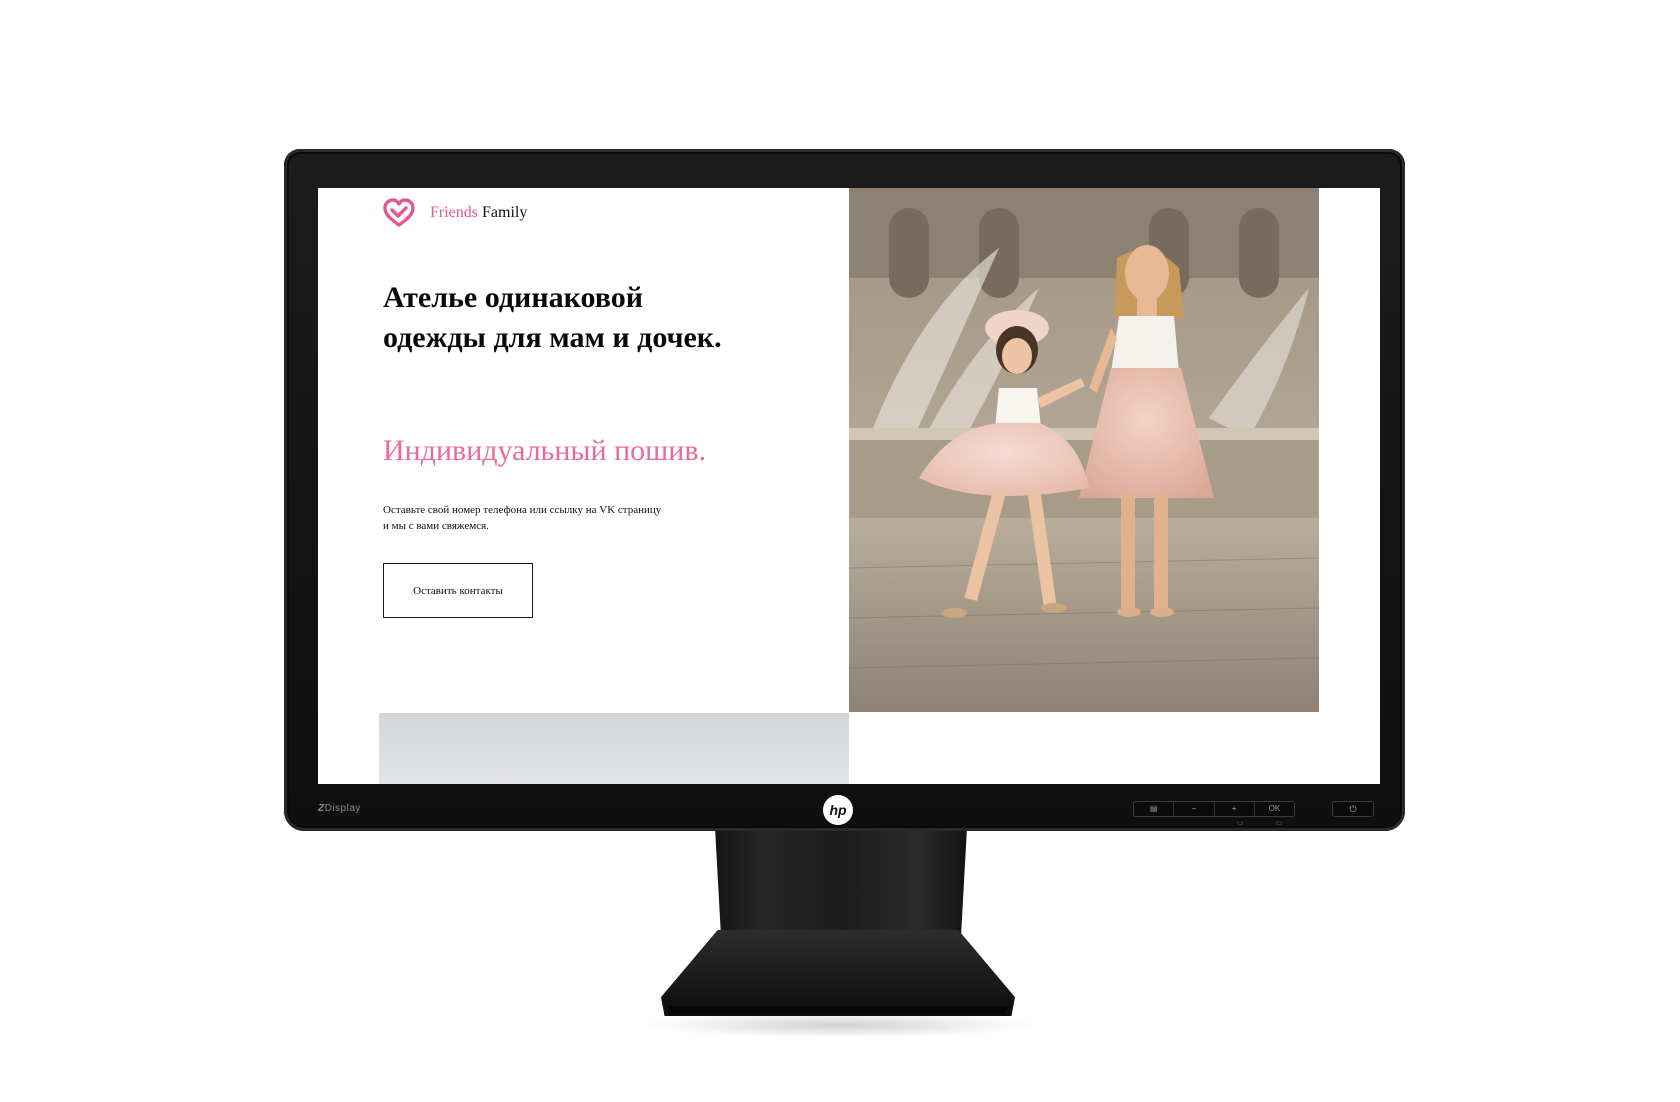 The height and width of the screenshot is (1102, 1680). Describe the element at coordinates (1240, 823) in the screenshot. I see `input-source-icon: ▭` at that location.